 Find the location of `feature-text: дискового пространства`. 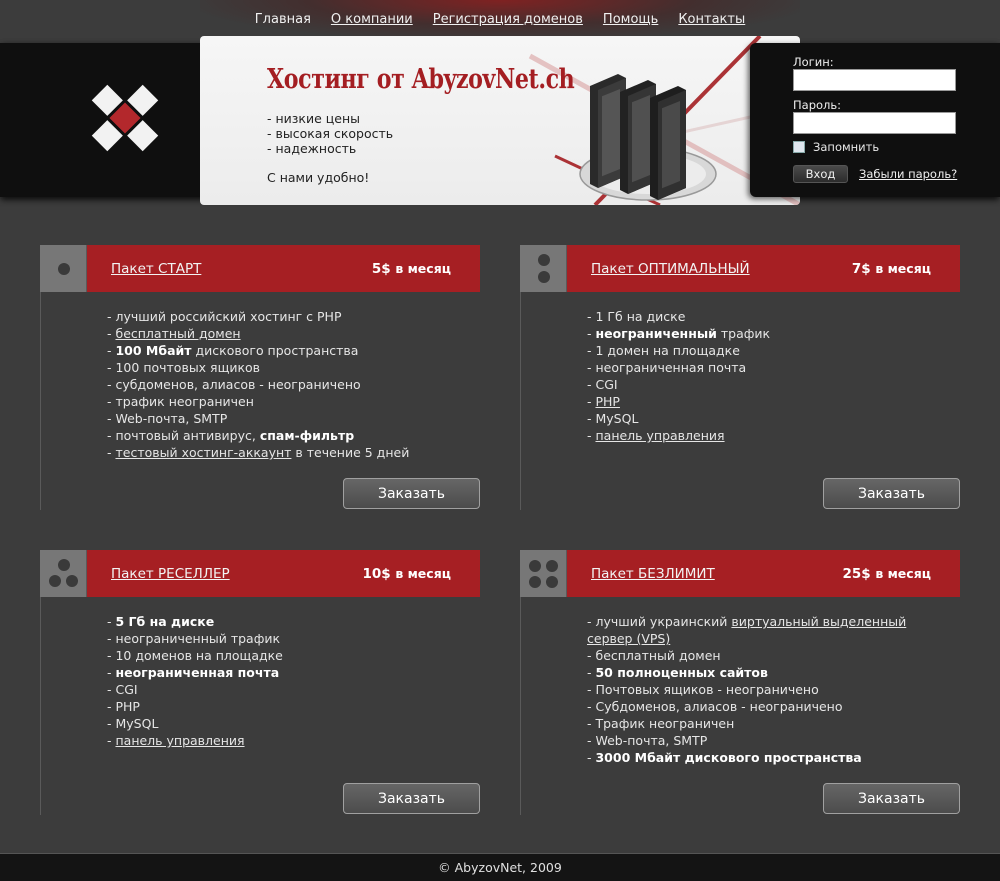

feature-text: дискового пространства is located at coordinates (275, 350).